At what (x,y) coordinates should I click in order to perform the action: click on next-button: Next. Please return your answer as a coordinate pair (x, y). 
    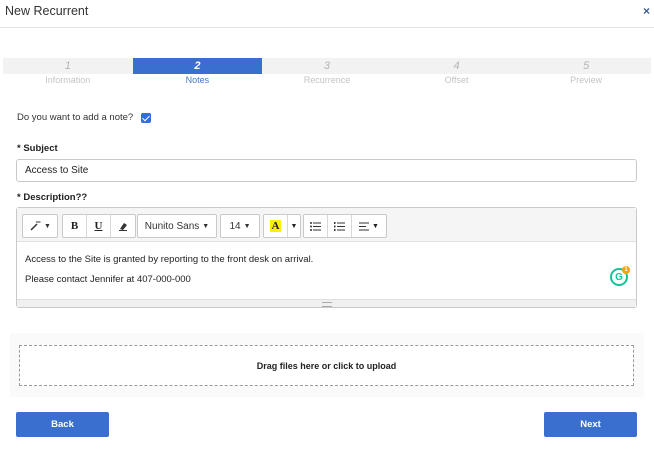
    Looking at the image, I should click on (590, 424).